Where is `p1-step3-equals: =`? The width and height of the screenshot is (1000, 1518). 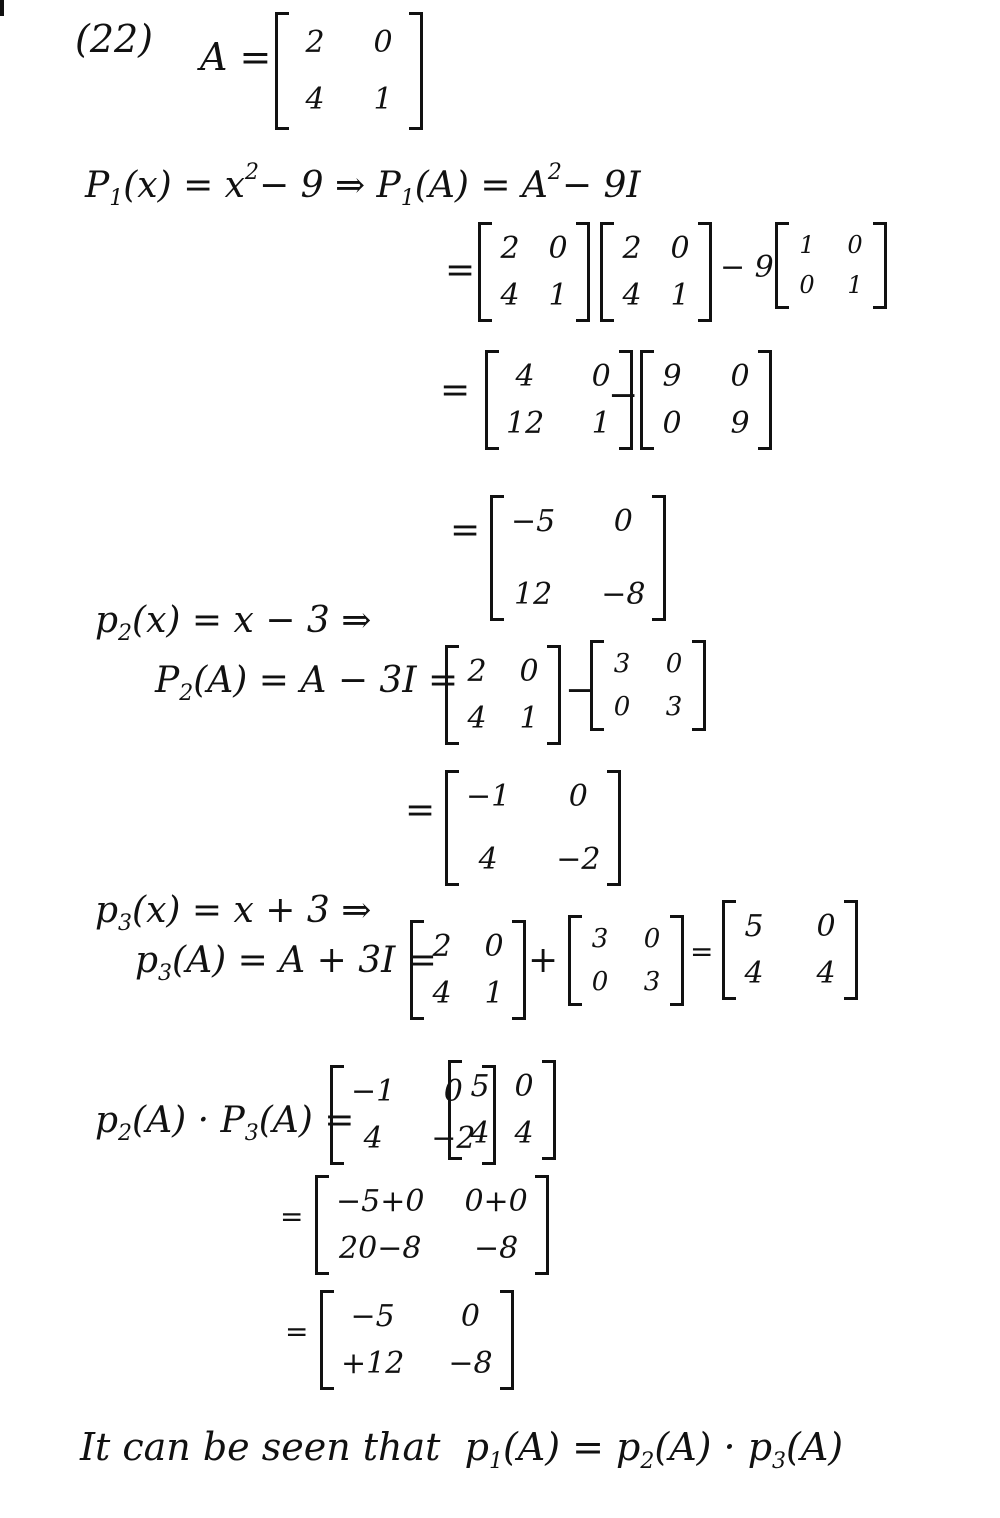 p1-step3-equals: = is located at coordinates (465, 530).